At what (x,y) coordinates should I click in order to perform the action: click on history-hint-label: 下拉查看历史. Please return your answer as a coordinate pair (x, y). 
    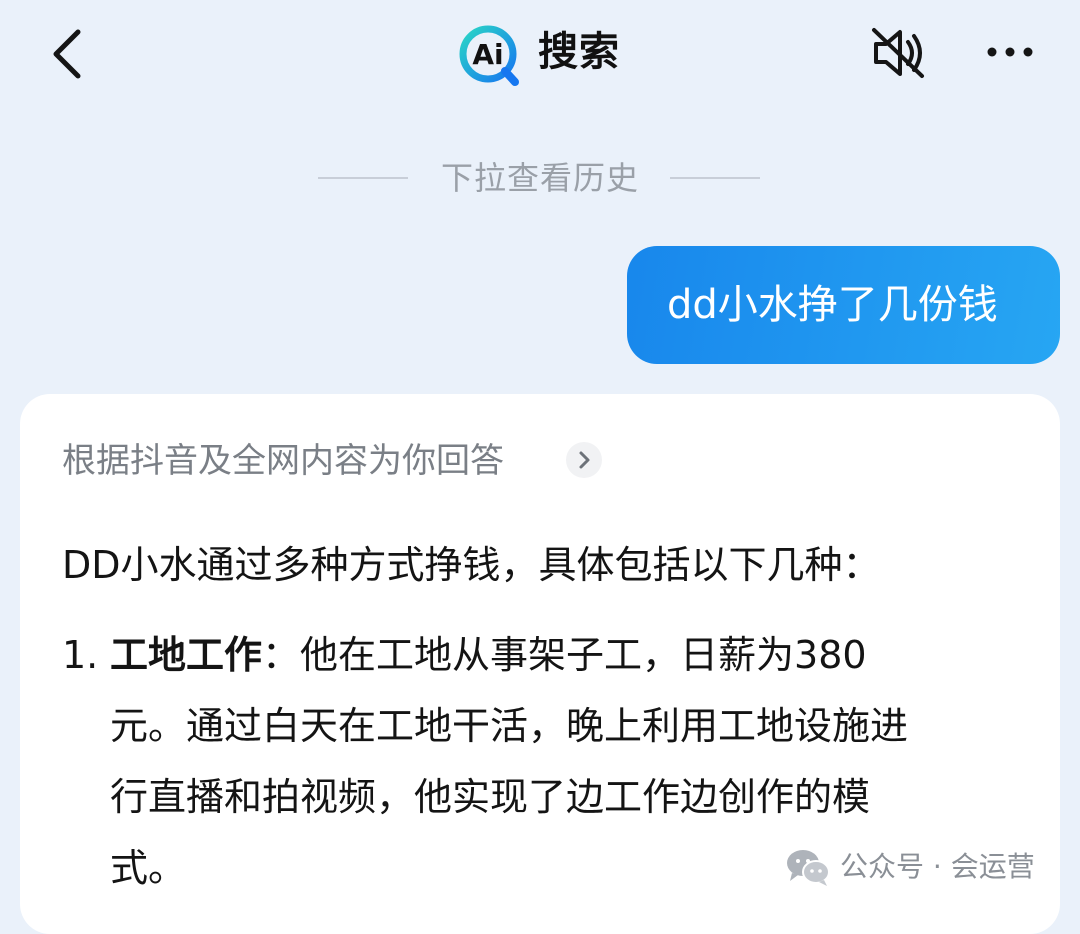
    Looking at the image, I should click on (539, 178).